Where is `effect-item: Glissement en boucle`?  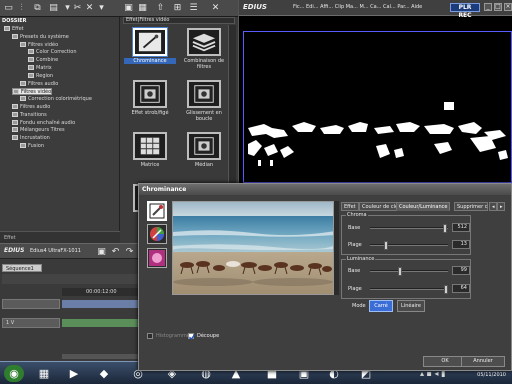 effect-item: Glissement en boucle is located at coordinates (204, 101).